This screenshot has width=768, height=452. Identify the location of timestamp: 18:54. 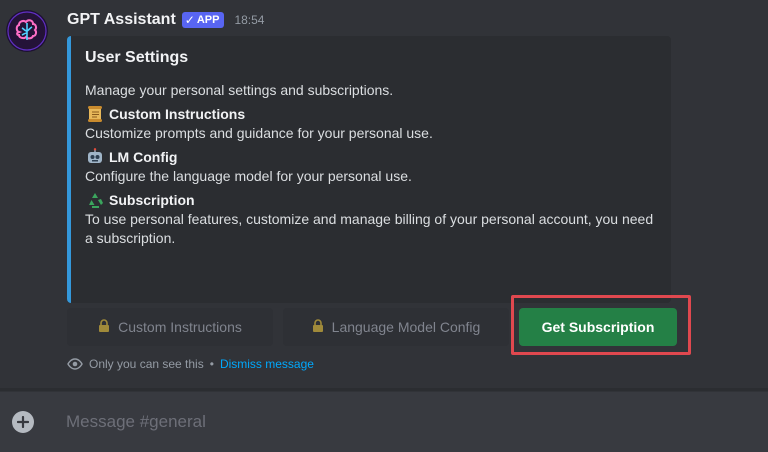
(249, 20).